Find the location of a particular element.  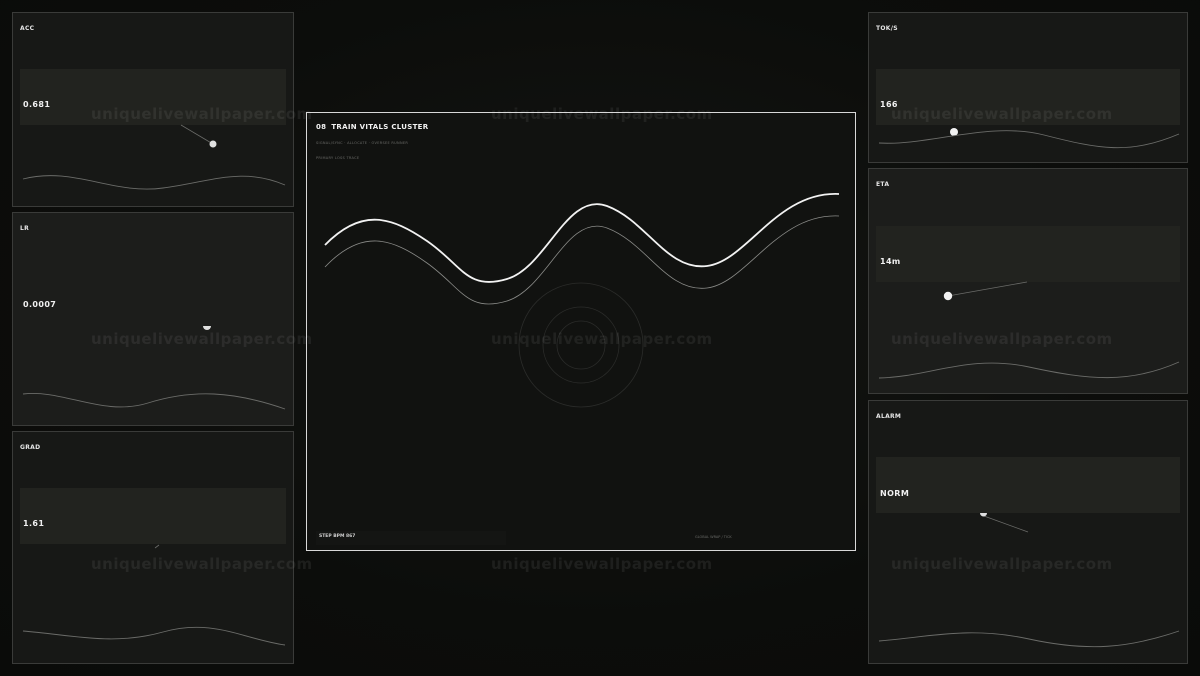

eta-panel: ETA 14m is located at coordinates (1028, 281).